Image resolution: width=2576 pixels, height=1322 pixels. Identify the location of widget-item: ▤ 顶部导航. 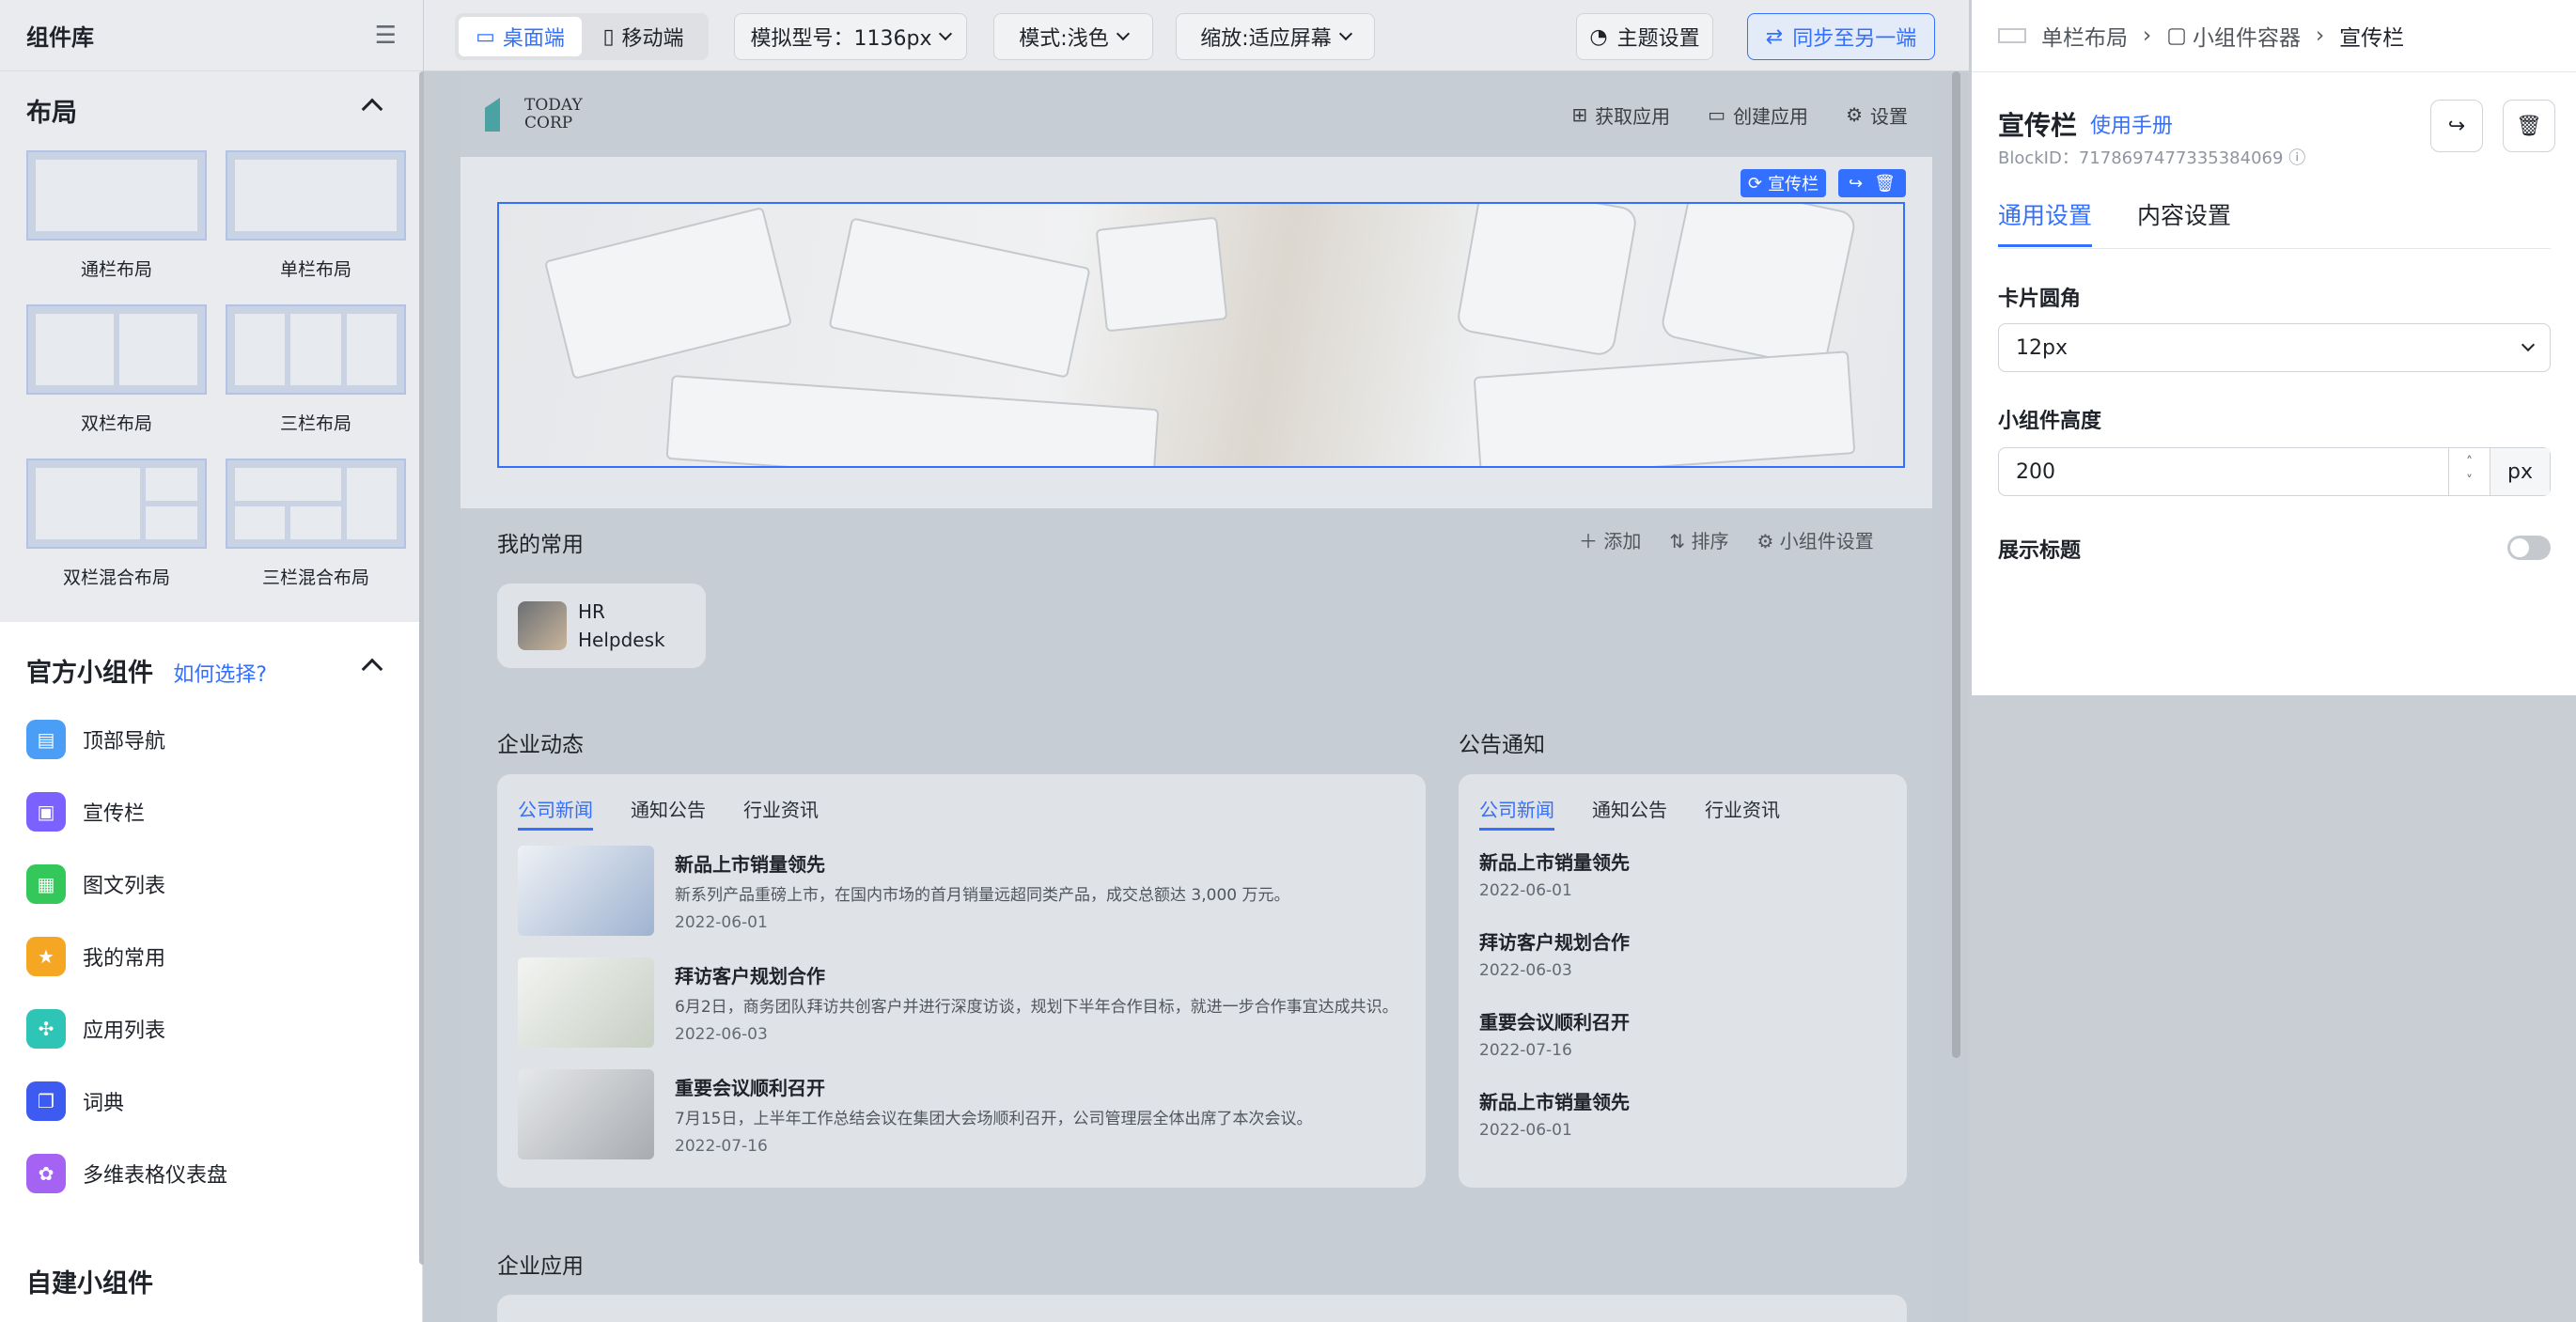
(96, 739).